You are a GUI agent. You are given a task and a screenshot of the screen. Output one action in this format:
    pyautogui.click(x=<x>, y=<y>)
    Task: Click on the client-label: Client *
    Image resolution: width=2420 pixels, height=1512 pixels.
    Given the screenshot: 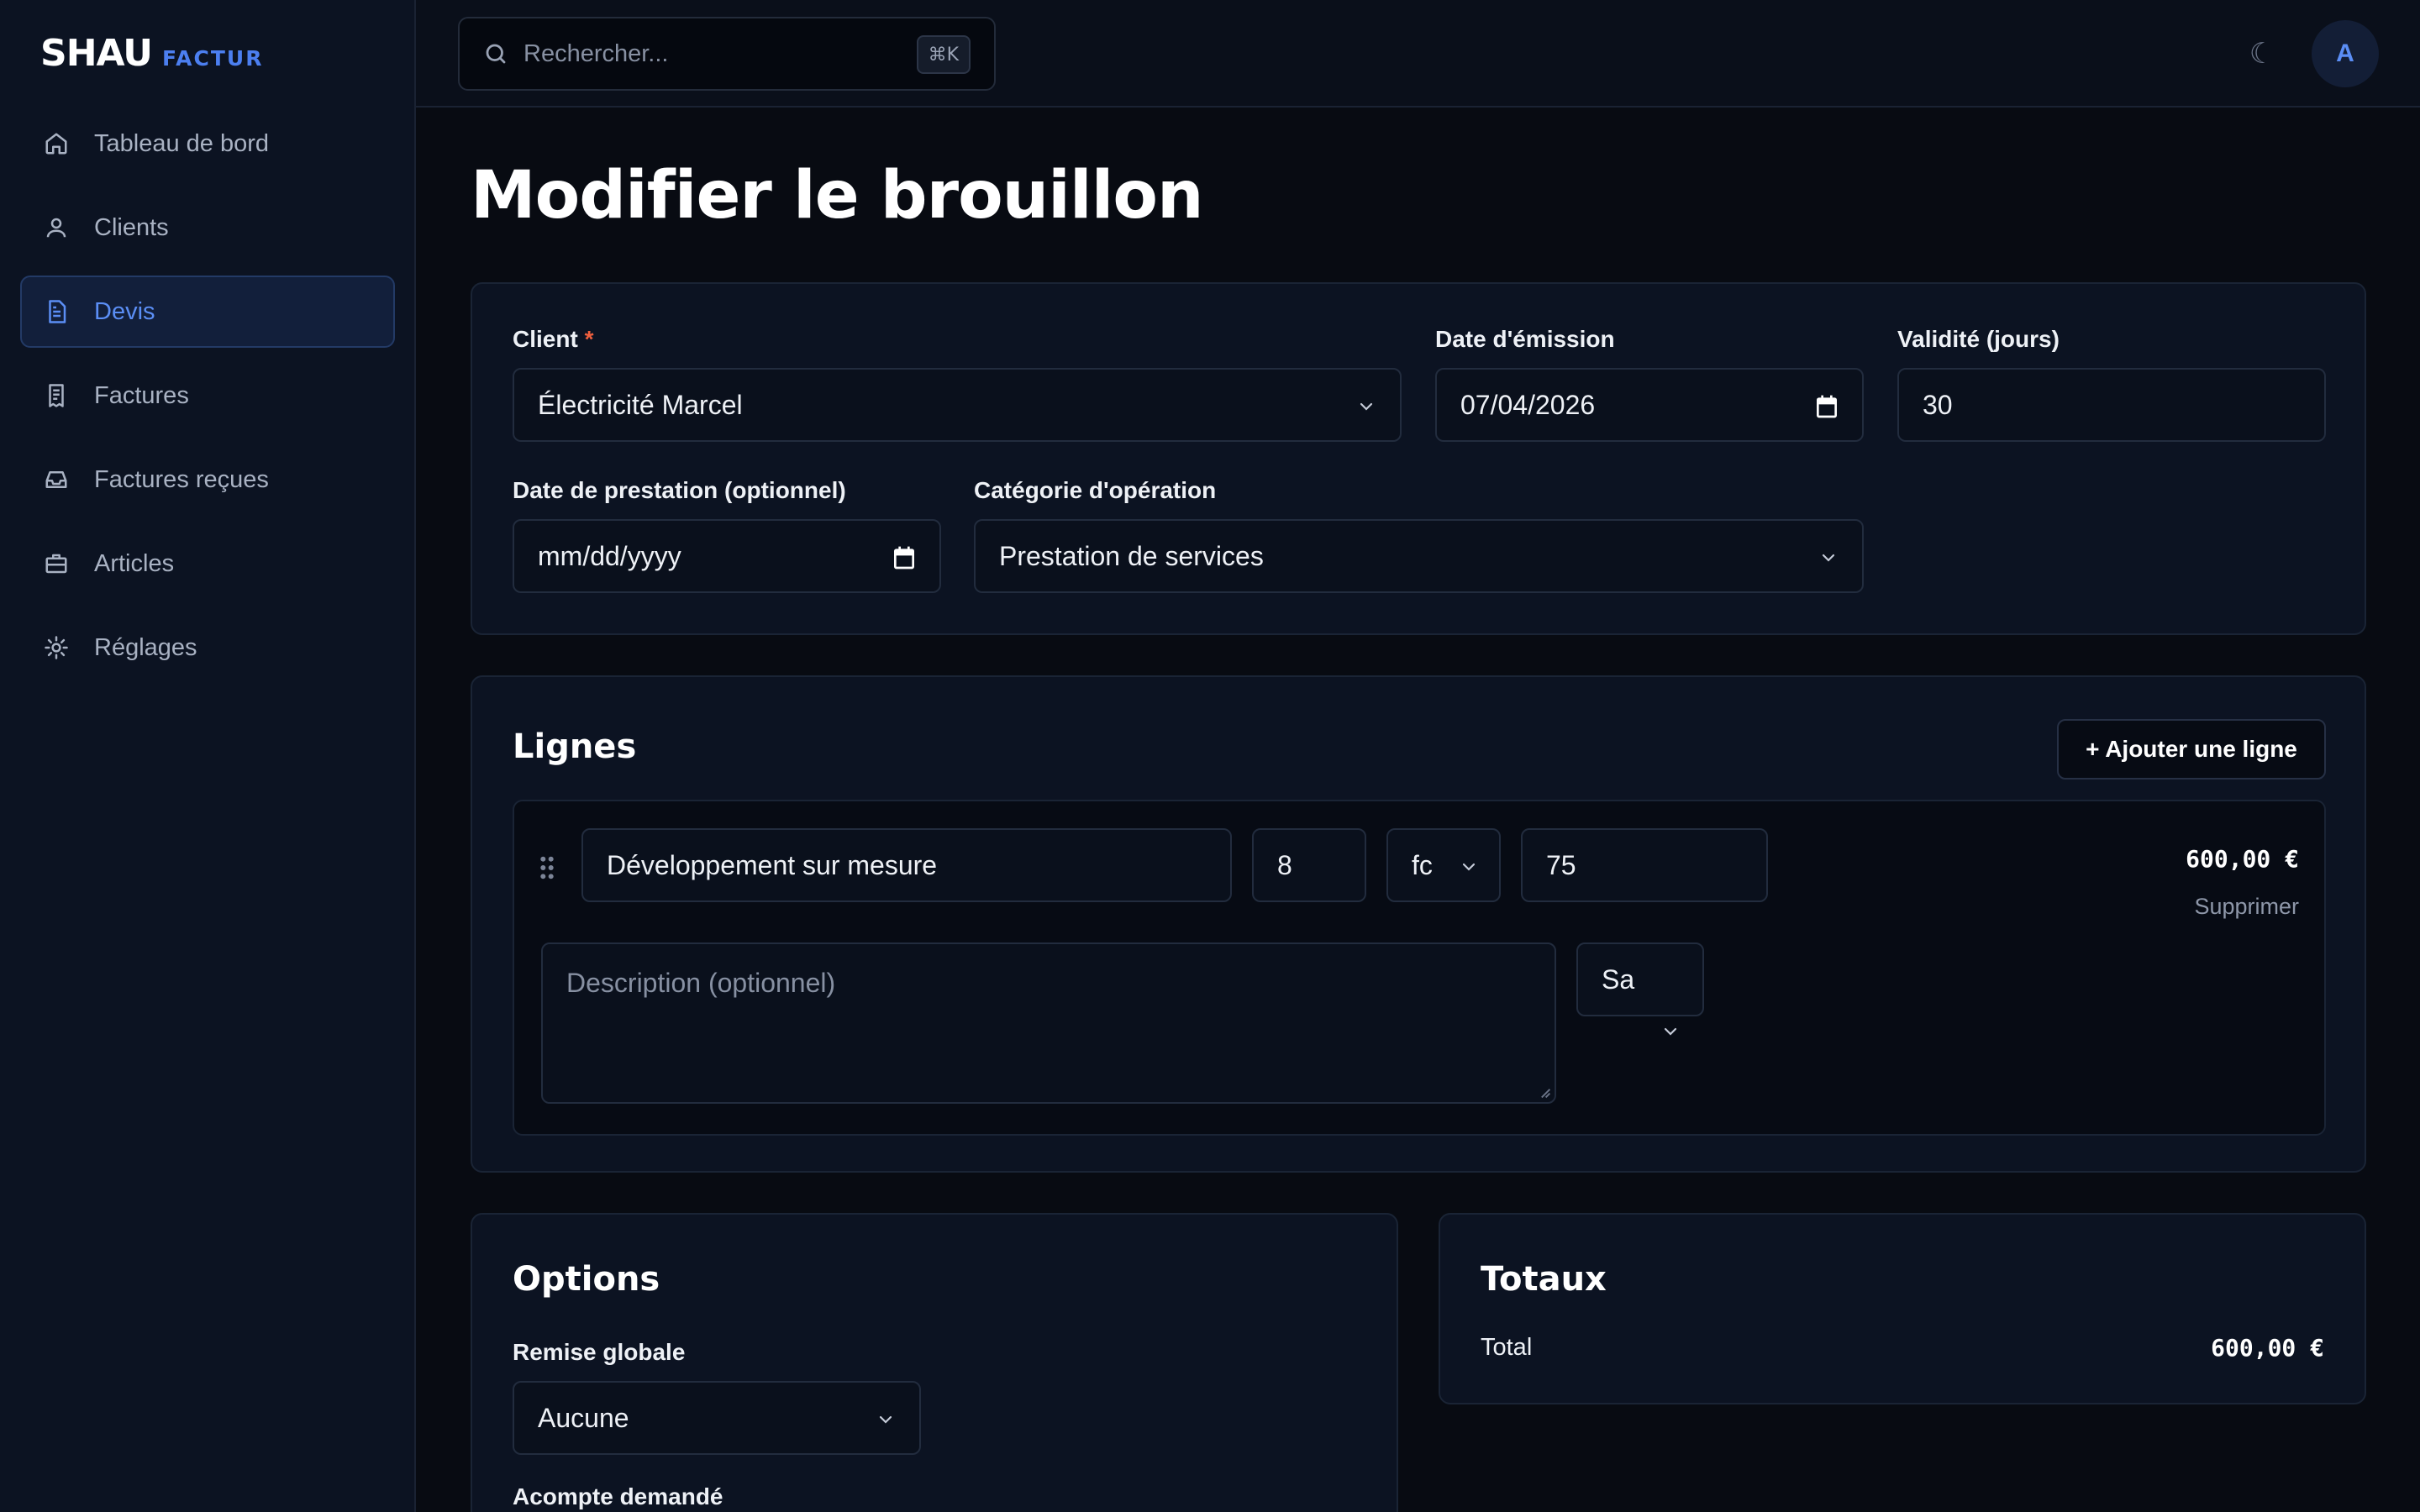 What is the action you would take?
    pyautogui.click(x=553, y=339)
    